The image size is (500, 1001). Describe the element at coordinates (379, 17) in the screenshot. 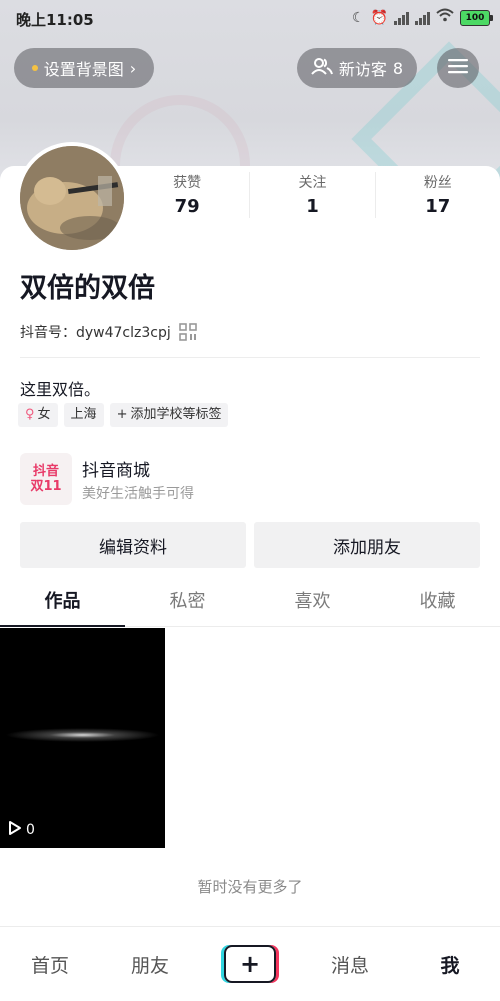

I see `alarm-icon: ⏰` at that location.